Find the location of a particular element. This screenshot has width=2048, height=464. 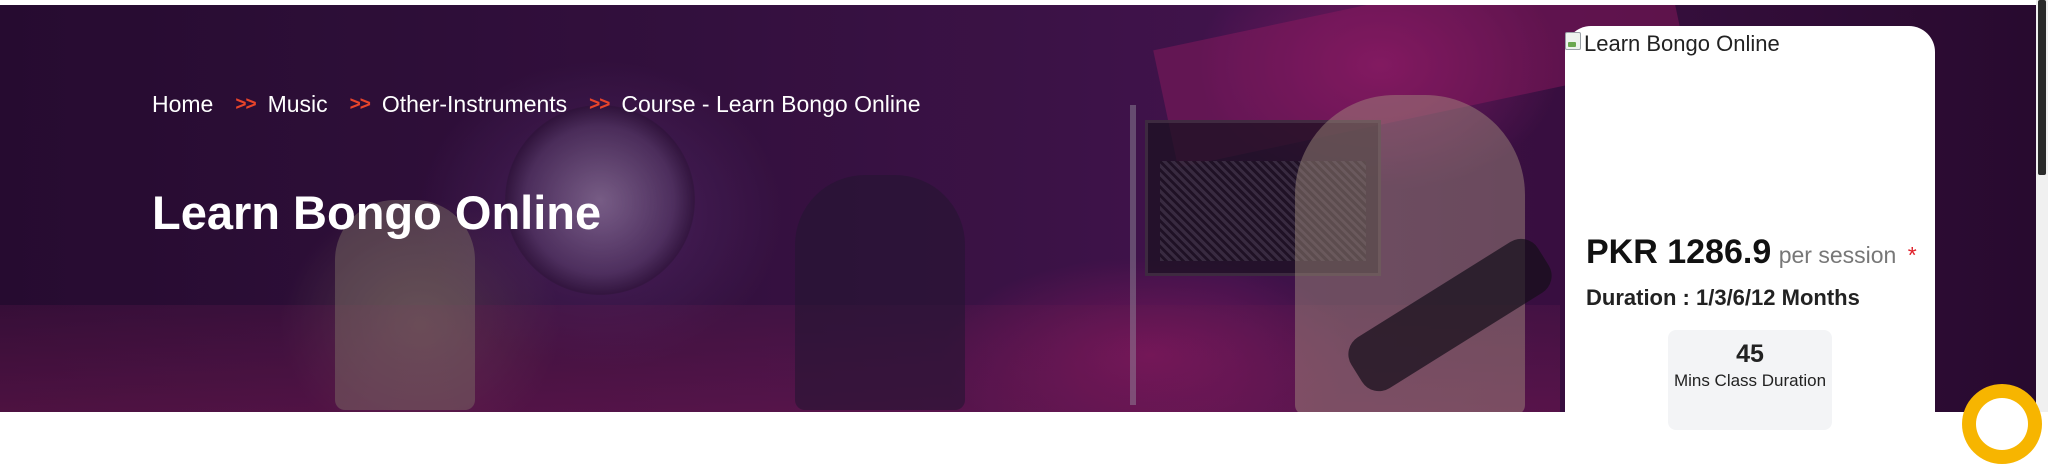

scrollbar-thumb is located at coordinates (2042, 87).